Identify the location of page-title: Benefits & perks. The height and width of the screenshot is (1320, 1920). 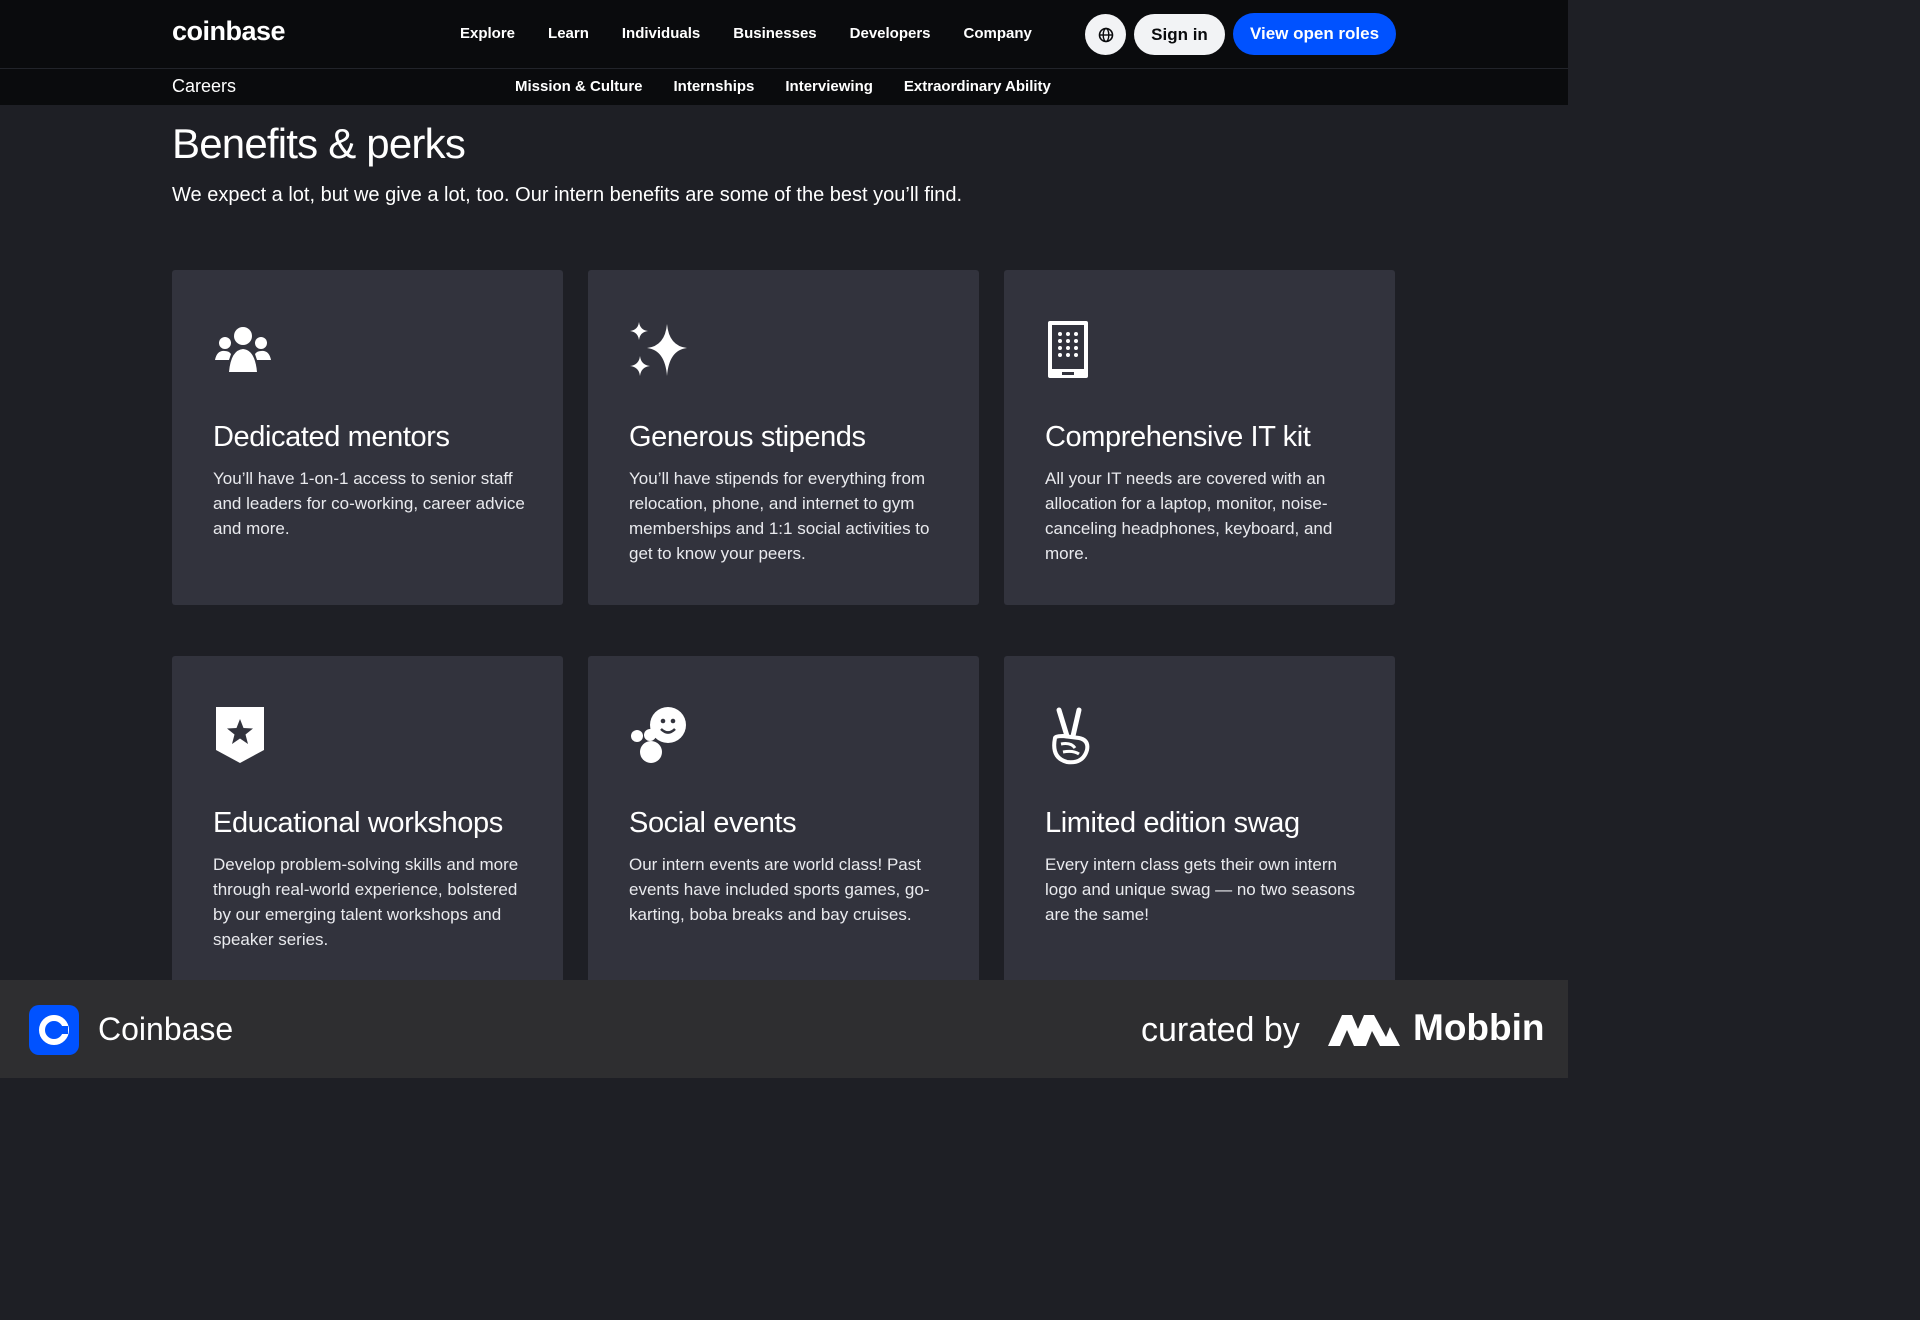
(319, 143).